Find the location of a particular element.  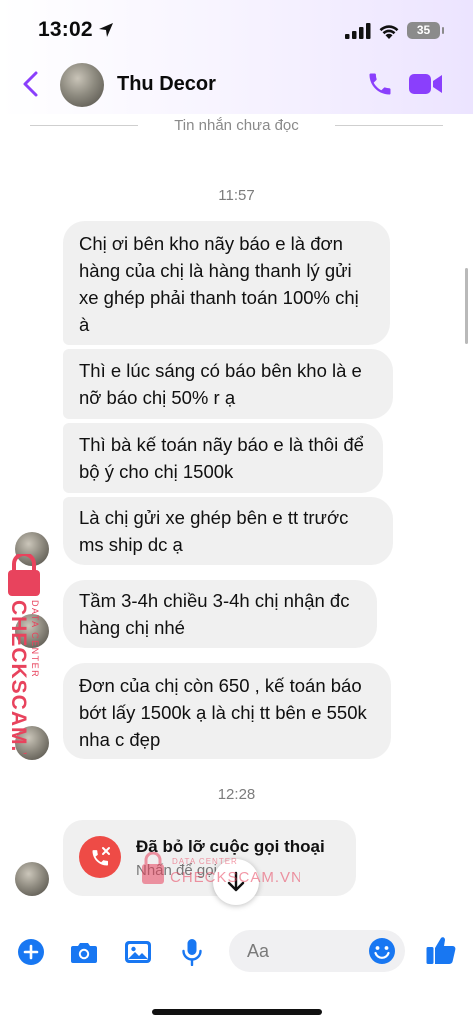

watermark-center: DATA CENTER CHECKSCAM.VN is located at coordinates (221, 869).